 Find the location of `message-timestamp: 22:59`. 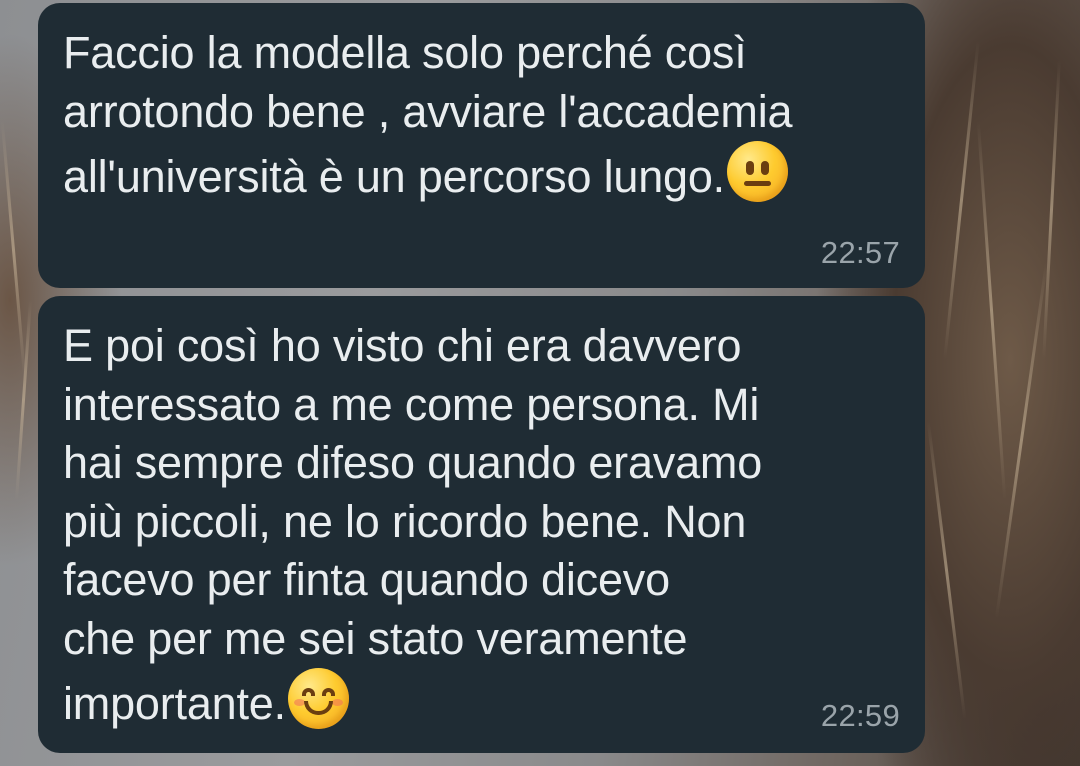

message-timestamp: 22:59 is located at coordinates (860, 715).